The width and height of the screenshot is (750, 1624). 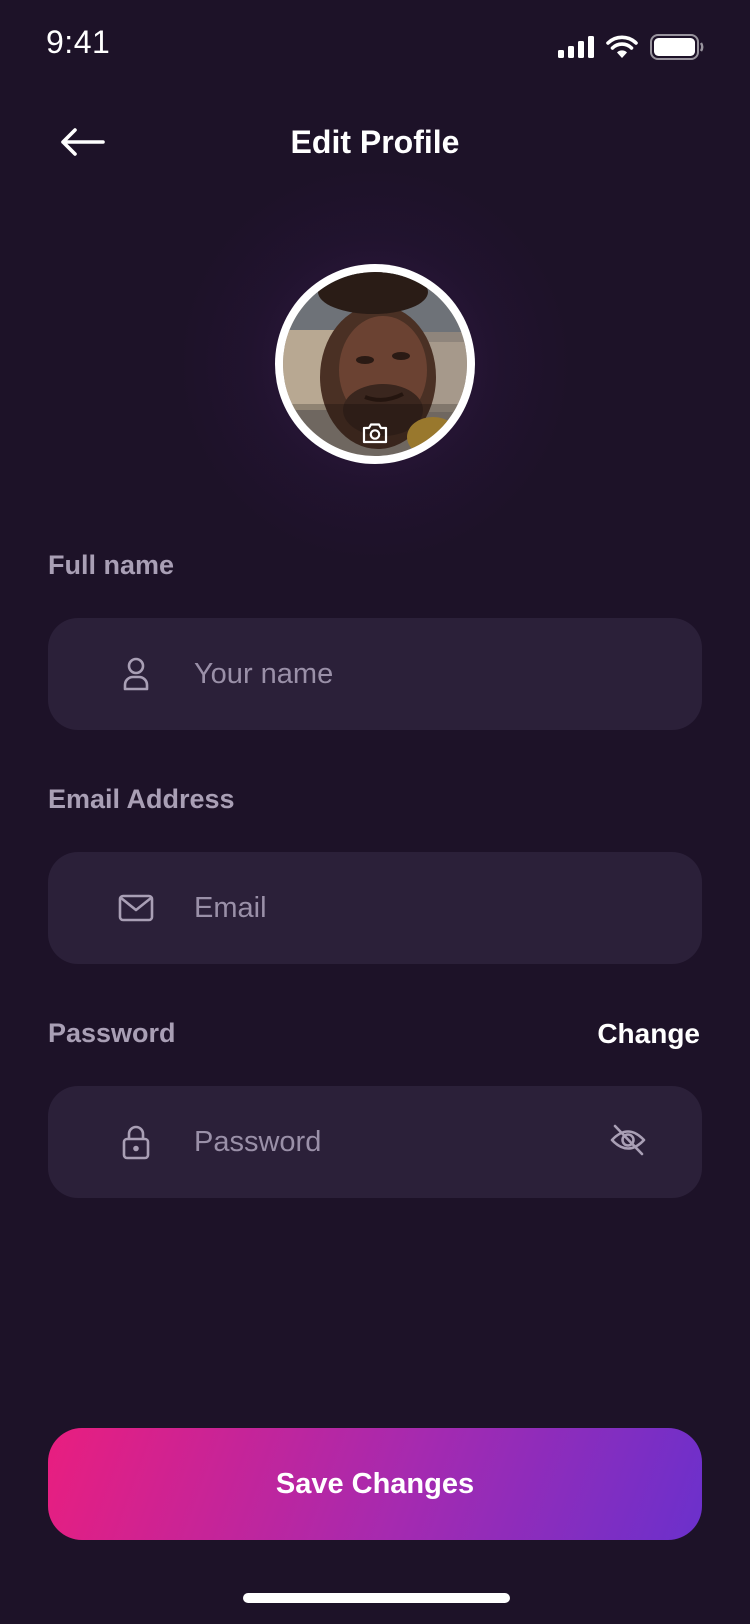 What do you see at coordinates (648, 1034) in the screenshot?
I see `change-password-link: Change` at bounding box center [648, 1034].